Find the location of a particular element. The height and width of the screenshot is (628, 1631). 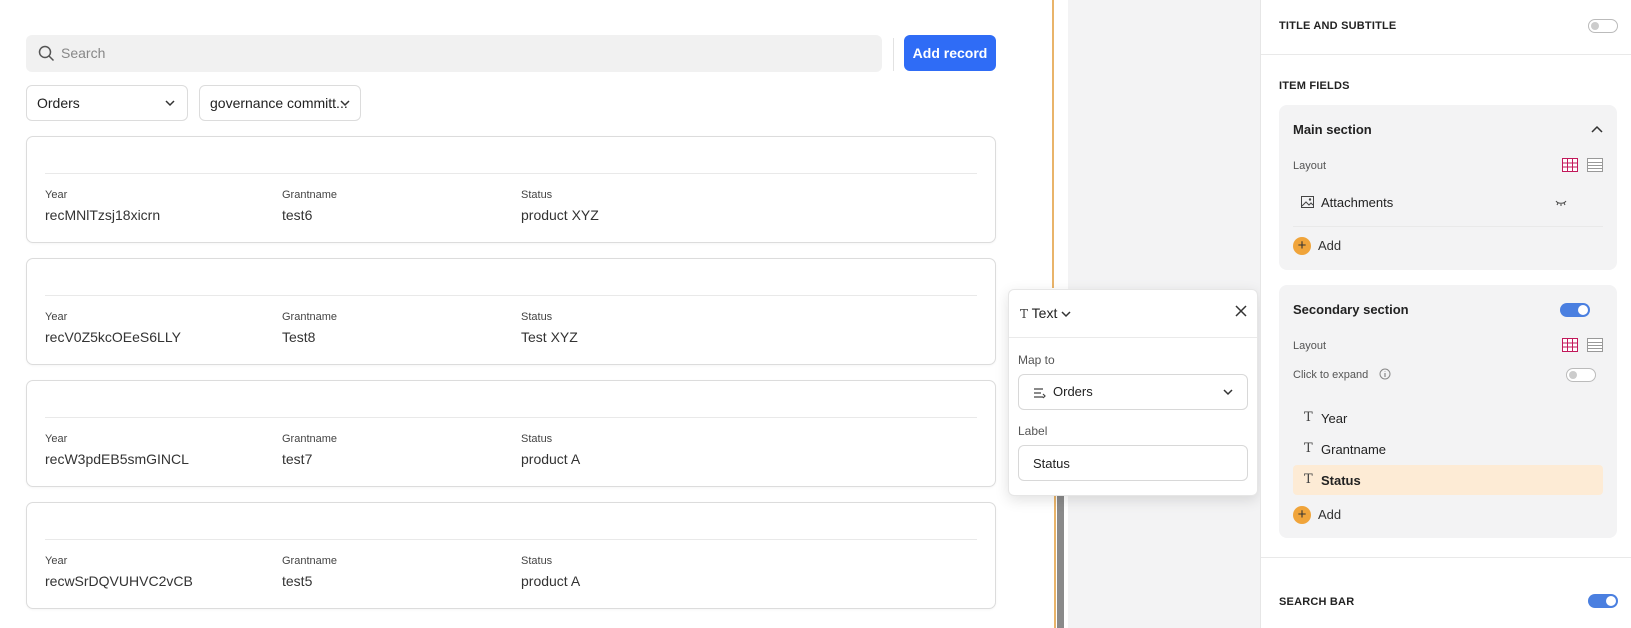

title-subtitle-heading: TITLE AND SUBTITLE is located at coordinates (1338, 26).